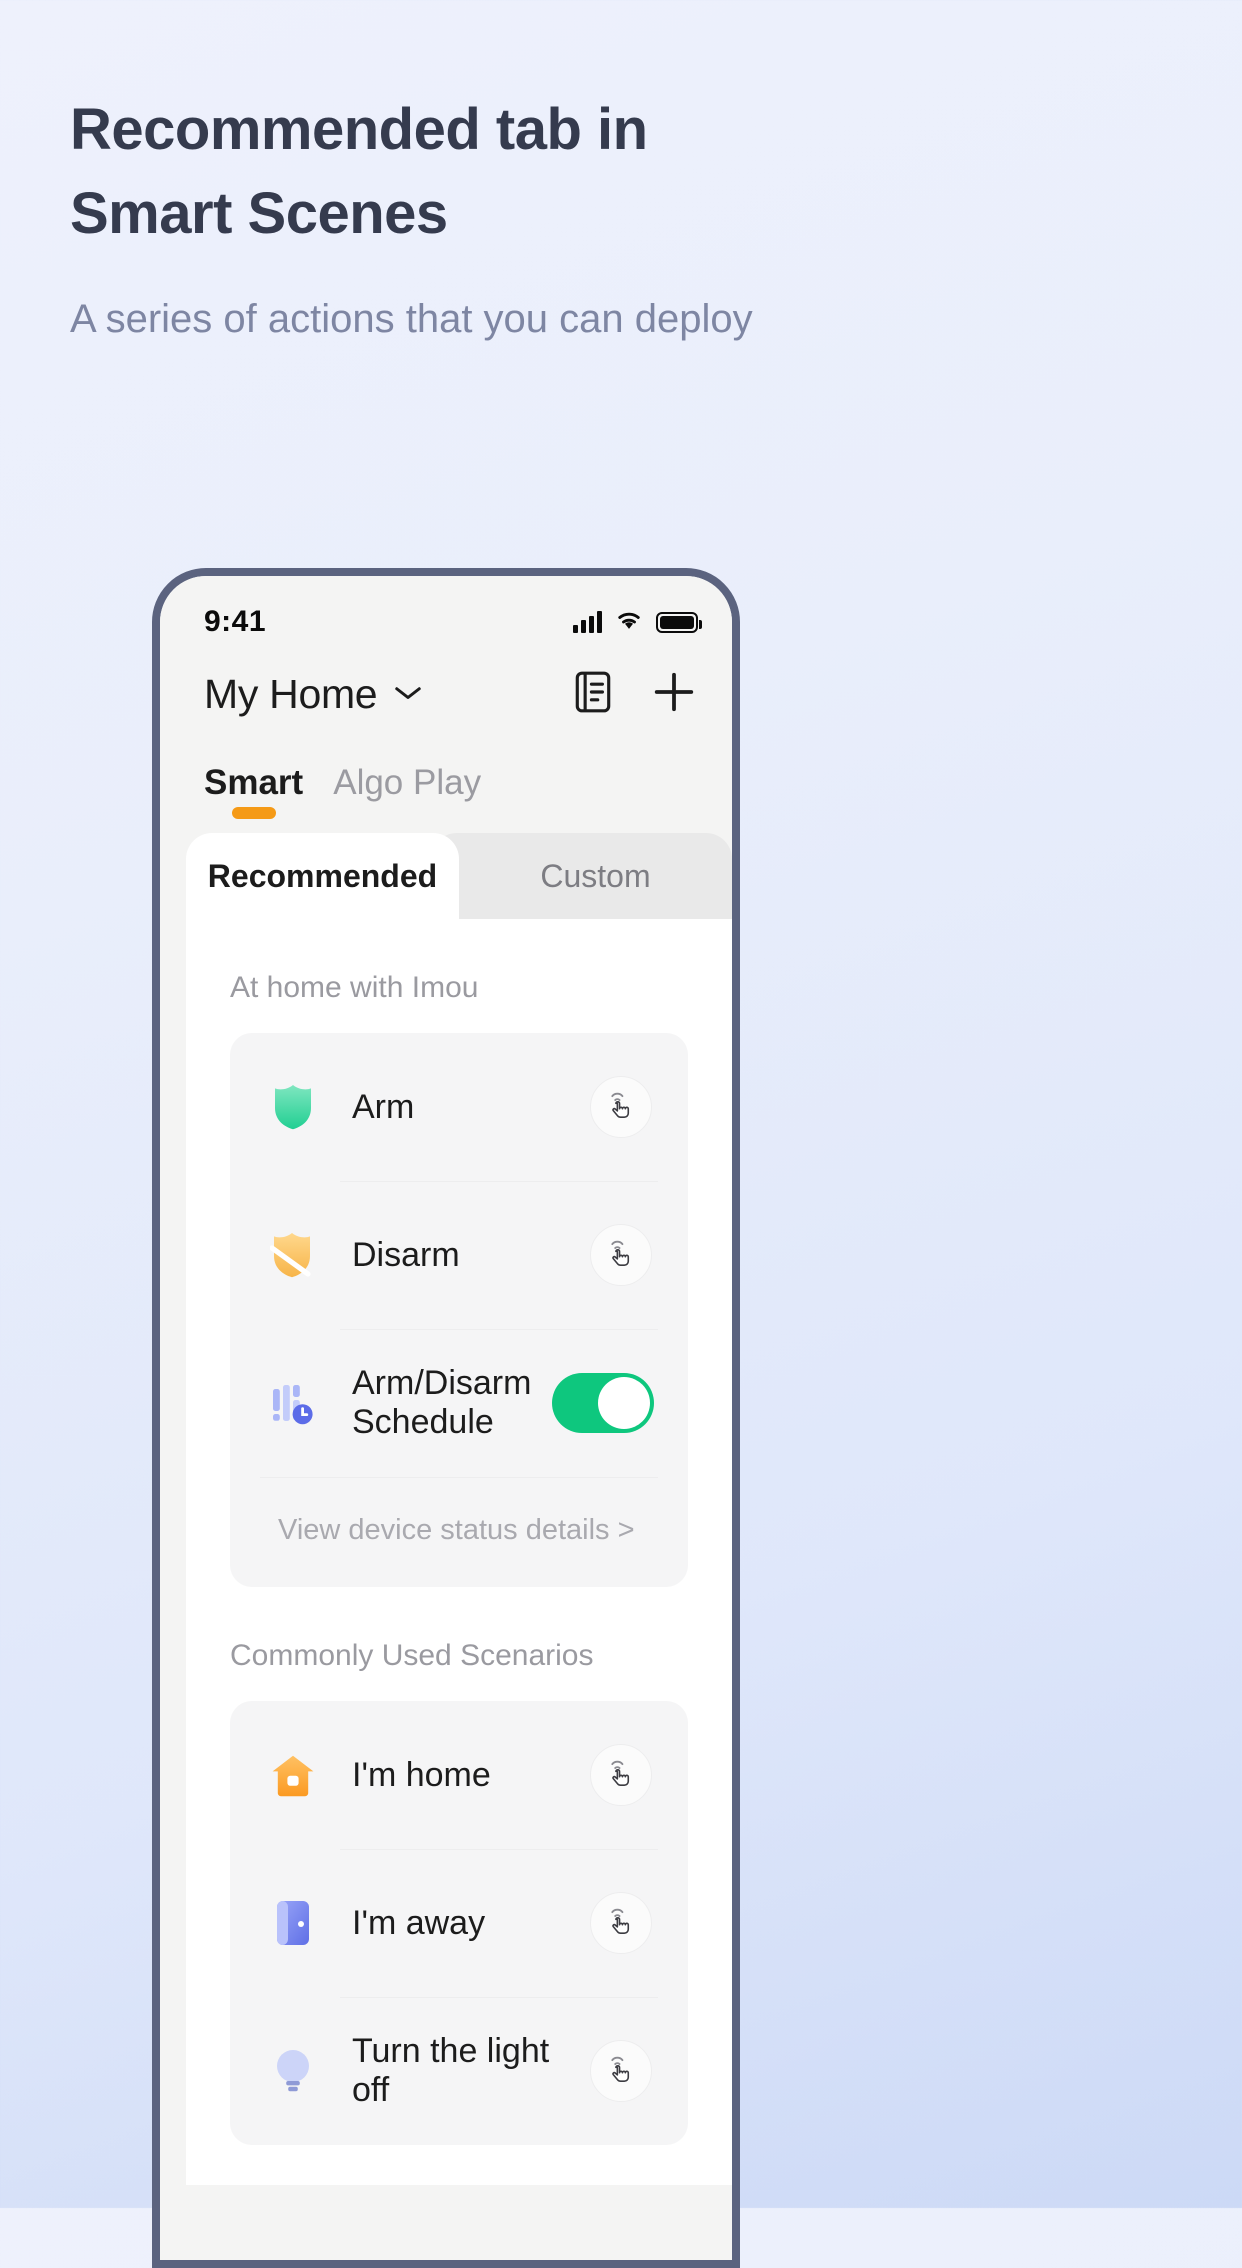 This screenshot has width=1242, height=2268. Describe the element at coordinates (293, 1403) in the screenshot. I see `schedule-clock-icon` at that location.